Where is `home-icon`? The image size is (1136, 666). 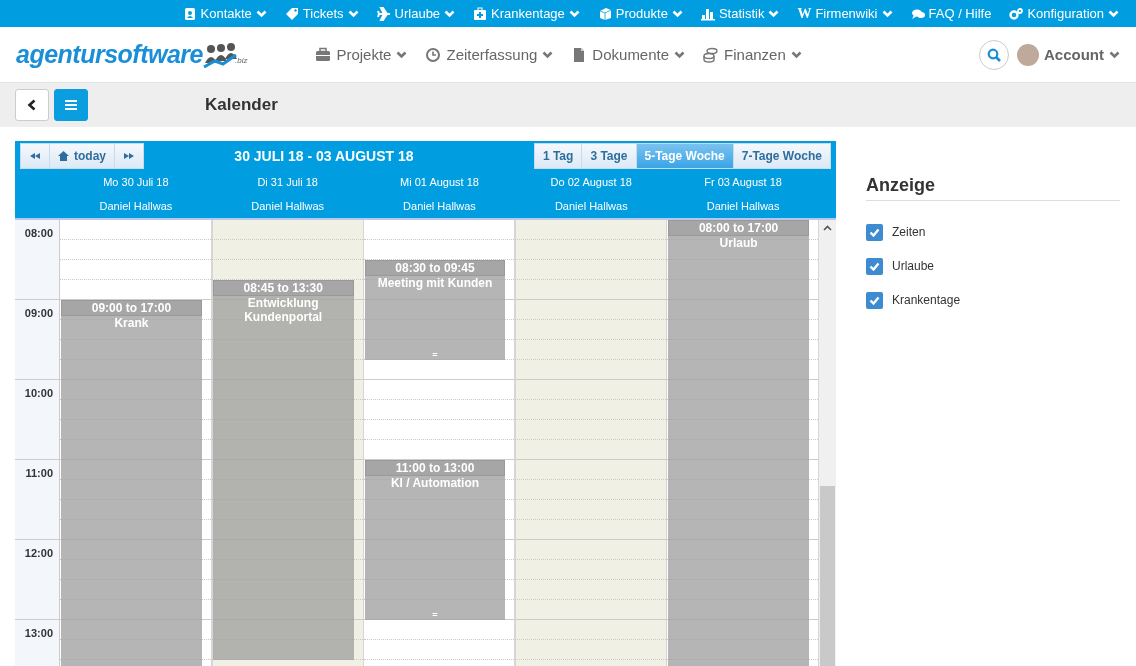
home-icon is located at coordinates (63, 155).